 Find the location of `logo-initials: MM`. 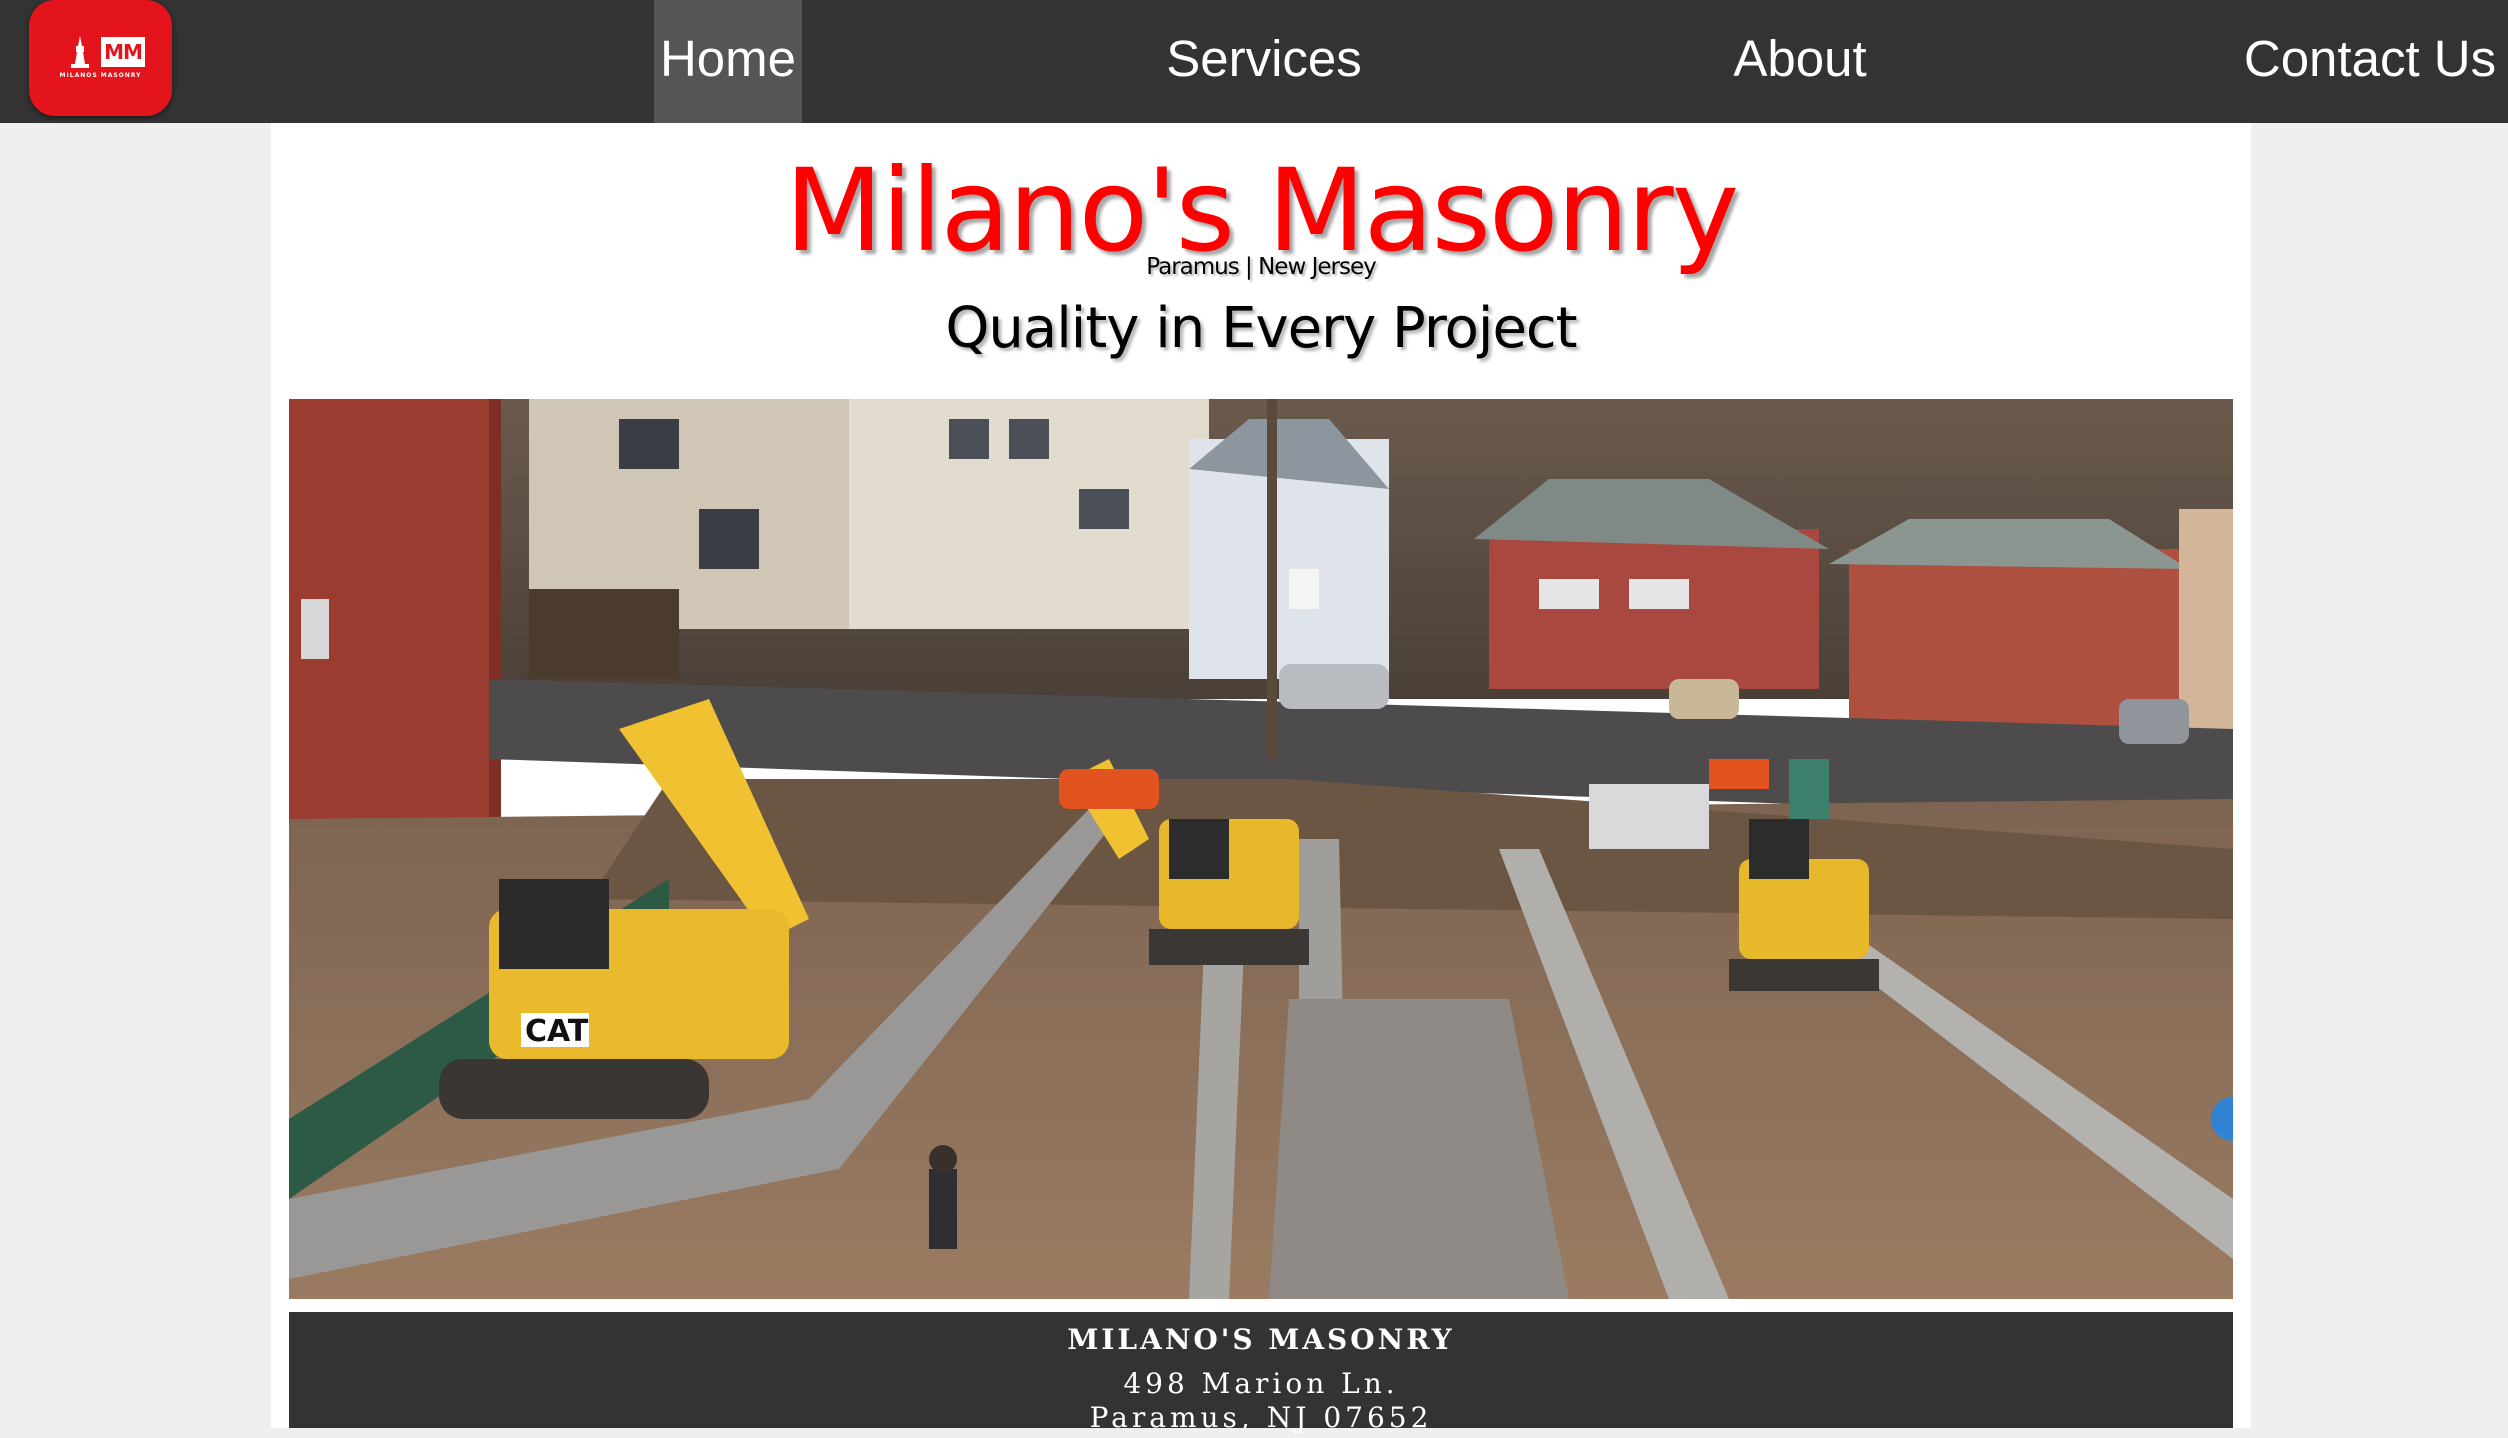

logo-initials: MM is located at coordinates (123, 52).